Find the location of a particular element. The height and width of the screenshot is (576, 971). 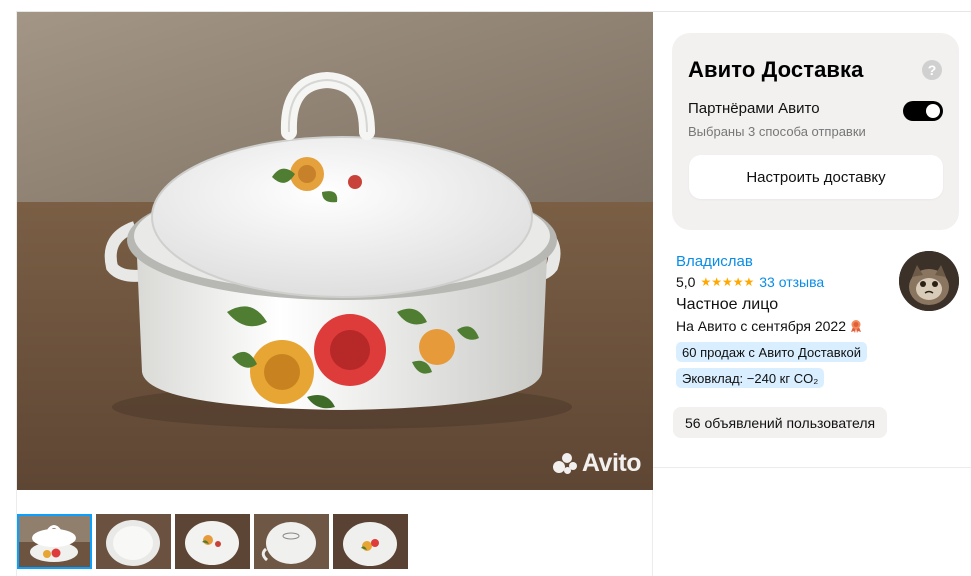

eco-badge: Эковклад: −240 кг CO₂ is located at coordinates (750, 378).